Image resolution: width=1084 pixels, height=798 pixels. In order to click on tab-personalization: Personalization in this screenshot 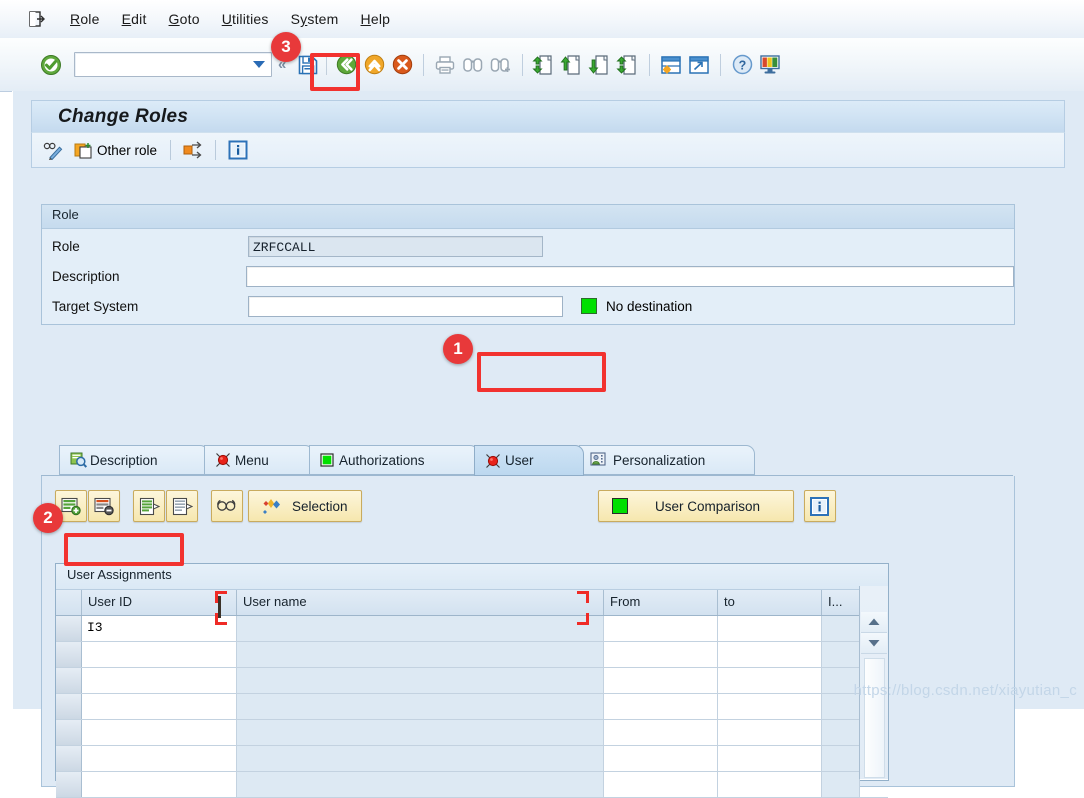, I will do `click(667, 460)`.